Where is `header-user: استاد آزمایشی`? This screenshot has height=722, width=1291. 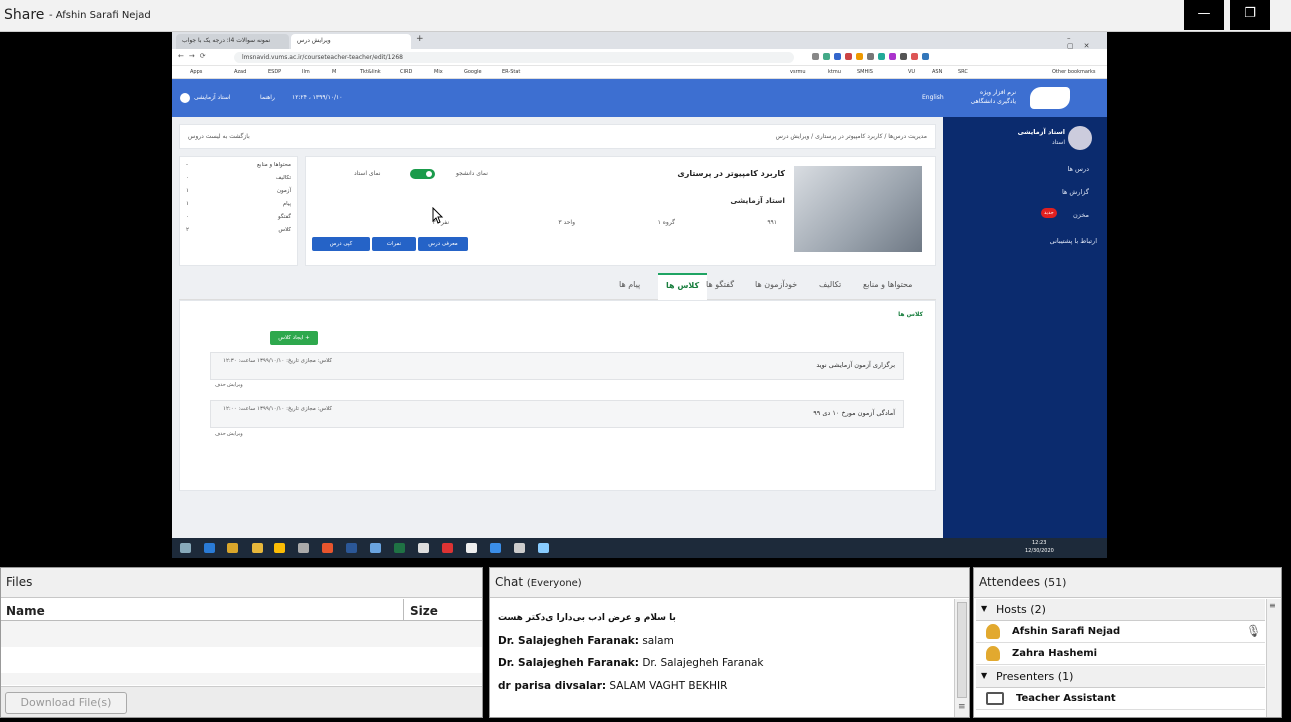 header-user: استاد آزمایشی is located at coordinates (212, 97).